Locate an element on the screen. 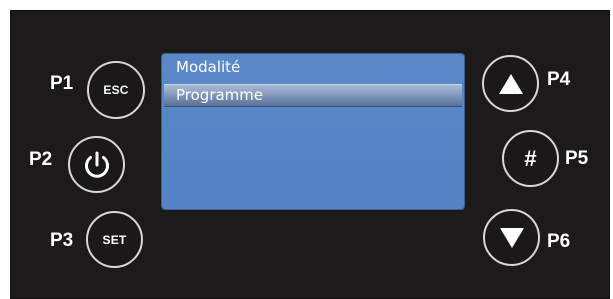 Image resolution: width=613 pixels, height=299 pixels. label-p6: P6 is located at coordinates (559, 241).